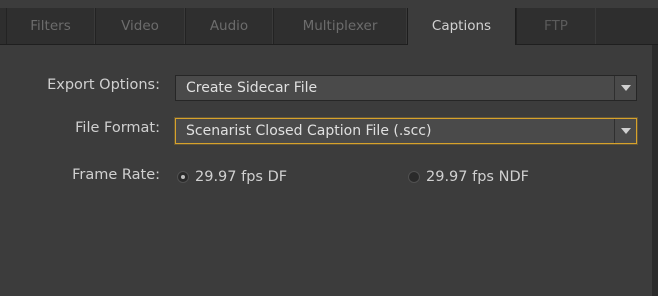 This screenshot has height=296, width=658. Describe the element at coordinates (241, 177) in the screenshot. I see `frame-rate-df-label: 29.97 fps DF` at that location.